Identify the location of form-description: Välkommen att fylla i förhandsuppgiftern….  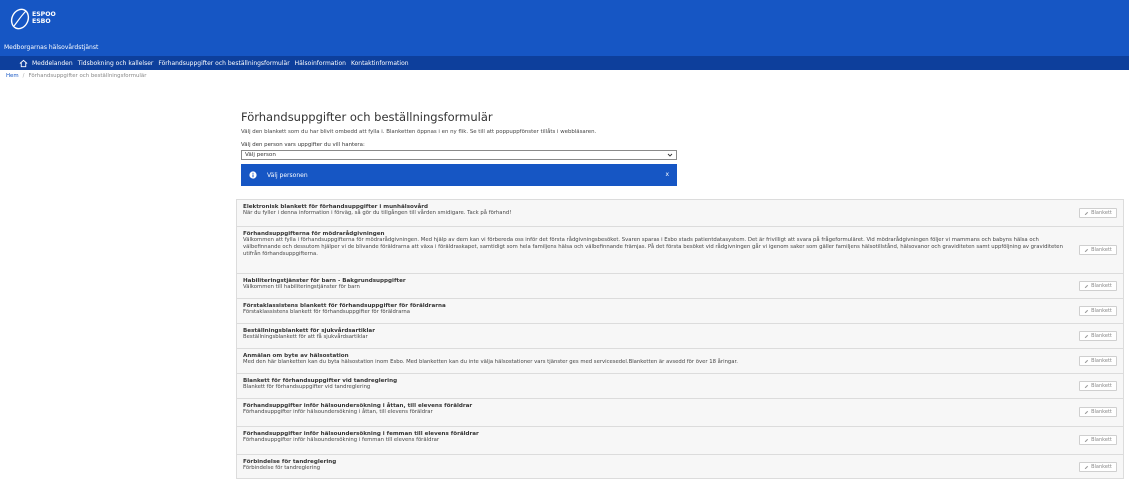
(653, 247).